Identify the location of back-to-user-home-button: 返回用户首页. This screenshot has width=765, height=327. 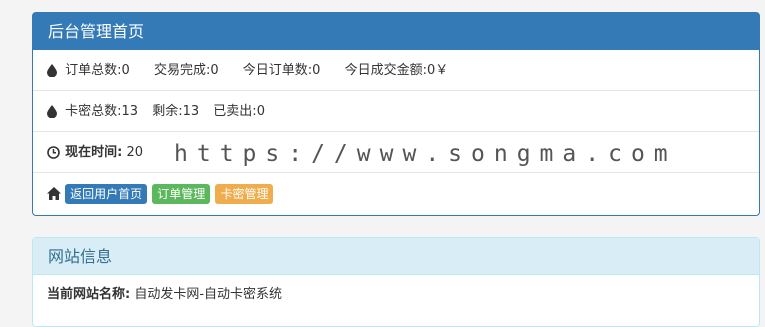
(106, 193).